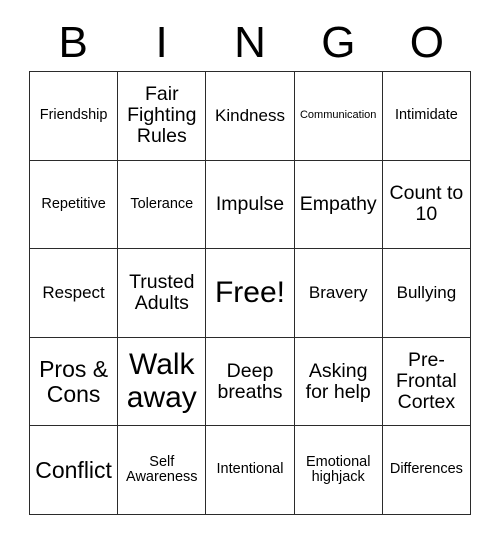 The image size is (500, 544). I want to click on bingo-cell: Intentional, so click(250, 470).